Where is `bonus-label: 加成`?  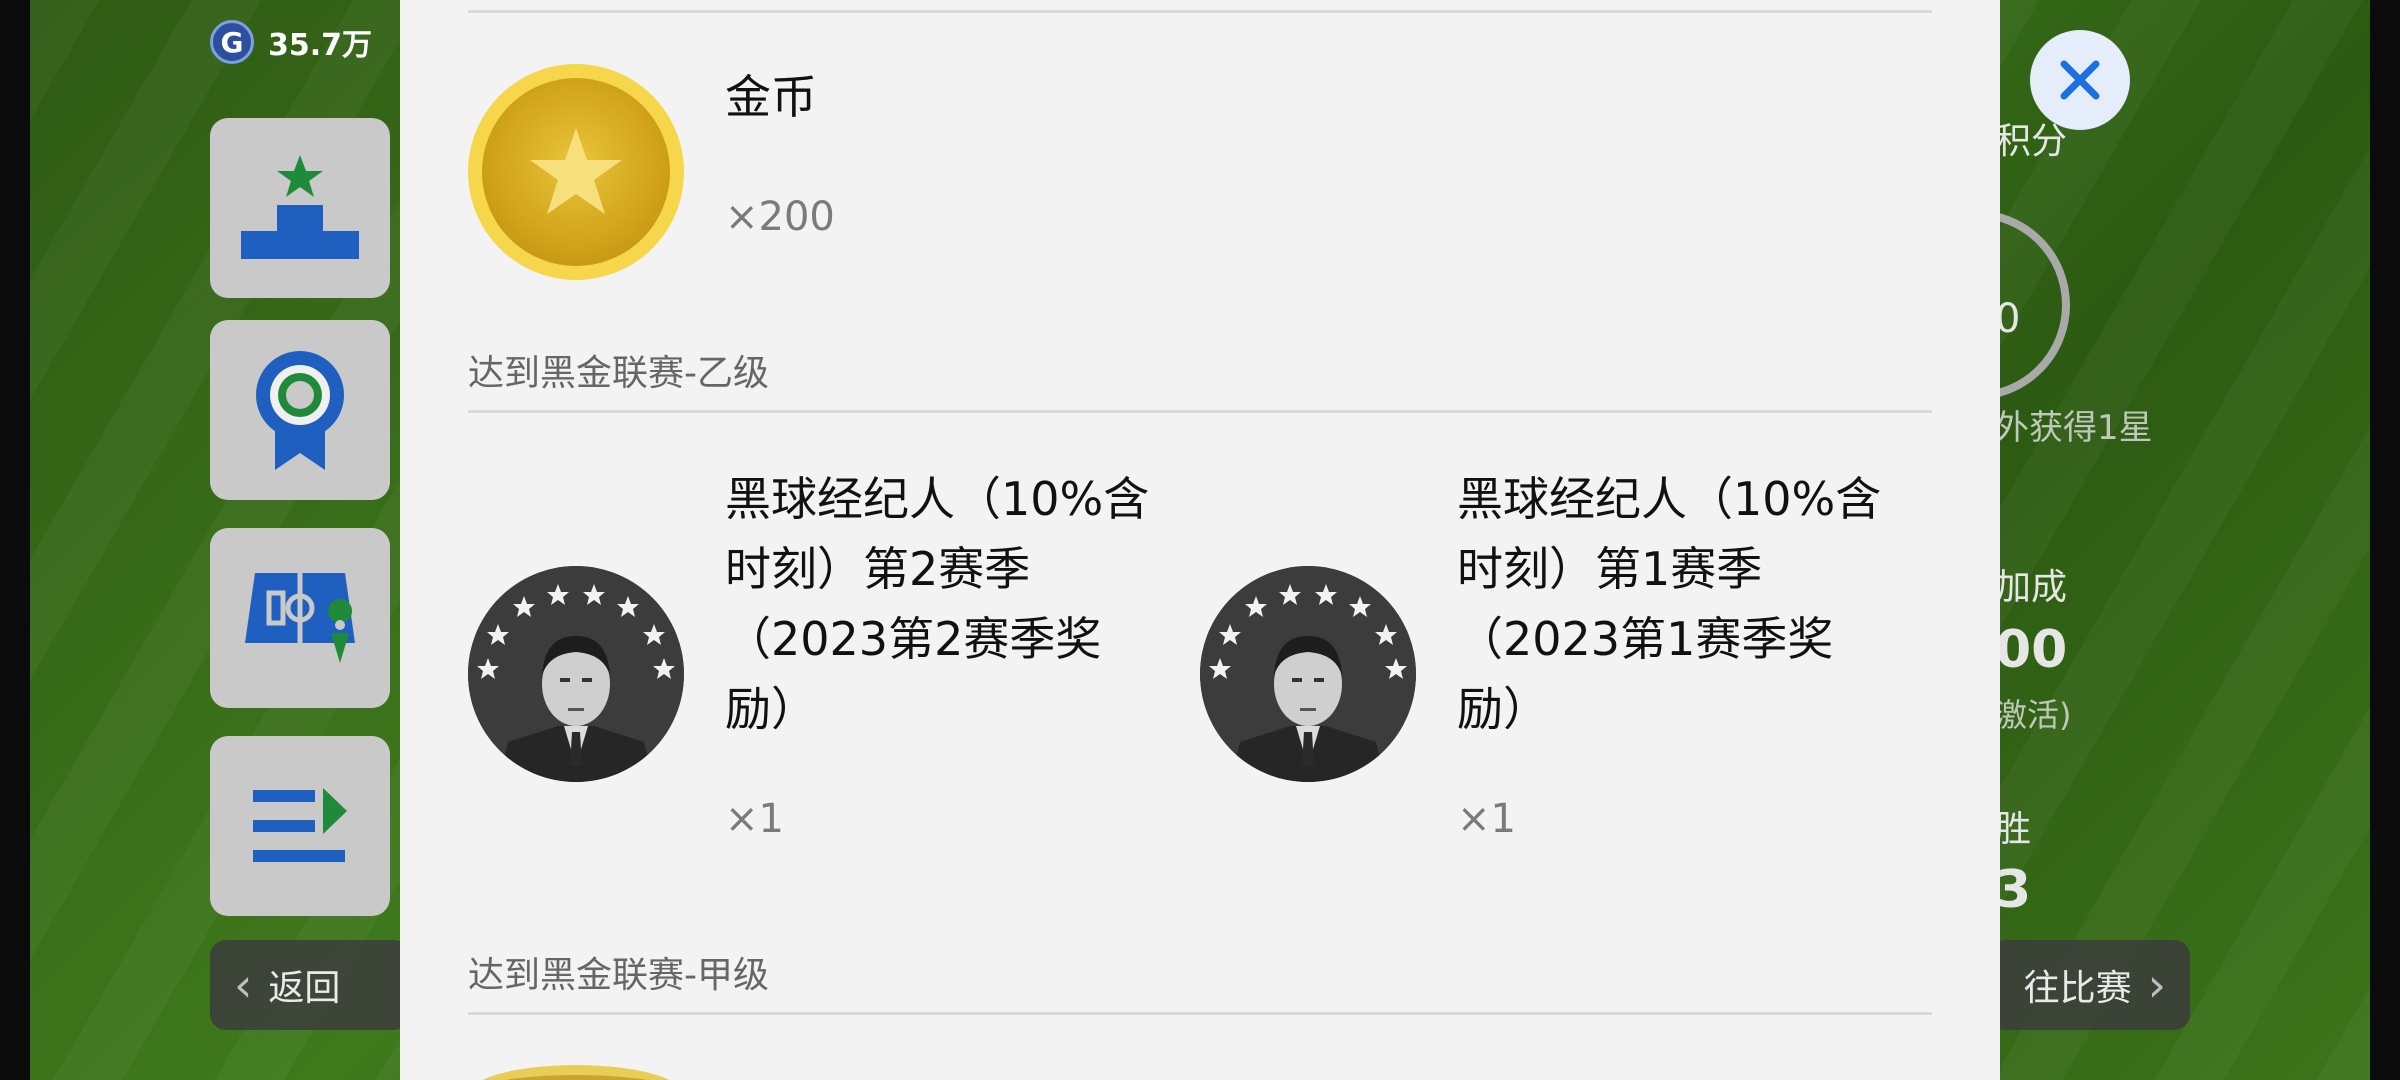 bonus-label: 加成 is located at coordinates (2031, 587).